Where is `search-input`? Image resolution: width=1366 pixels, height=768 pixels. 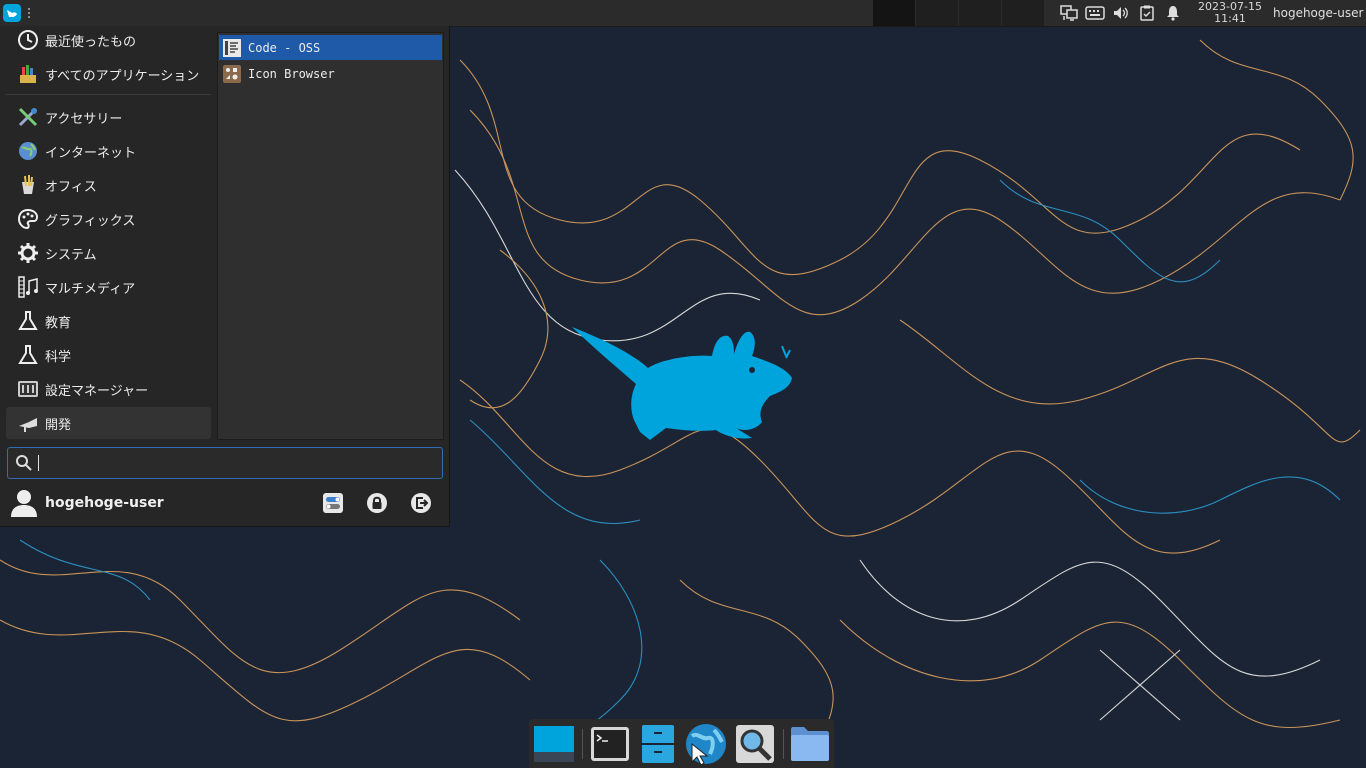
search-input is located at coordinates (242, 463).